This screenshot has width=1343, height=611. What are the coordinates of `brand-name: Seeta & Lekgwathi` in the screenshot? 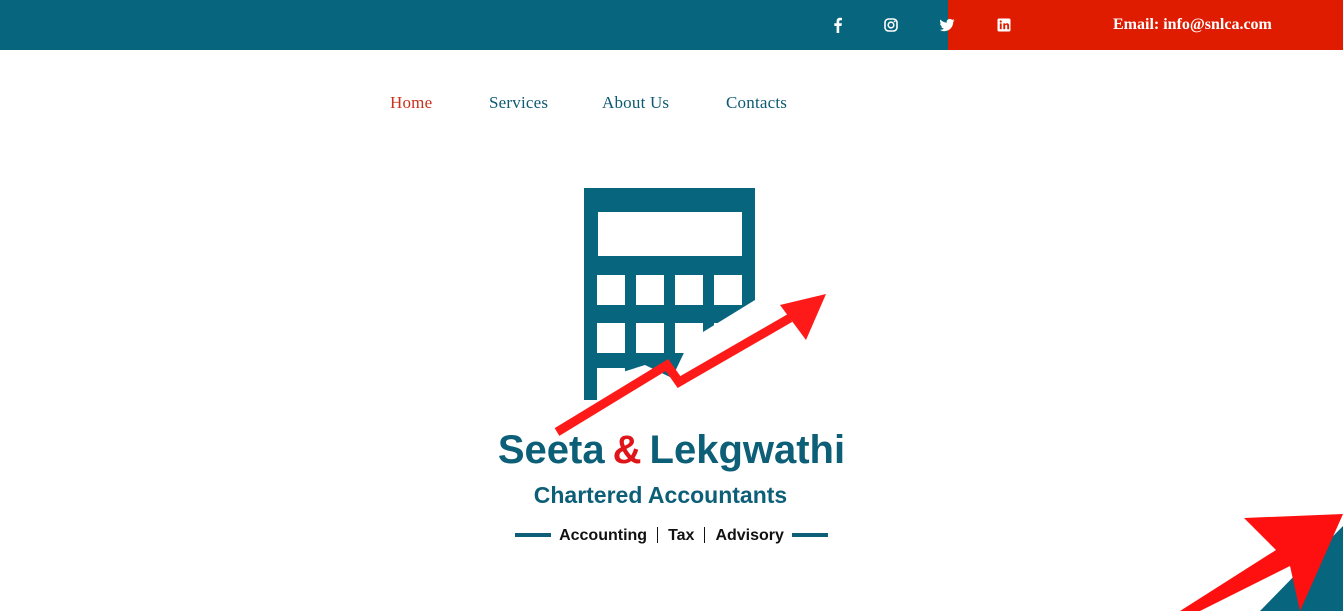 It's located at (671, 450).